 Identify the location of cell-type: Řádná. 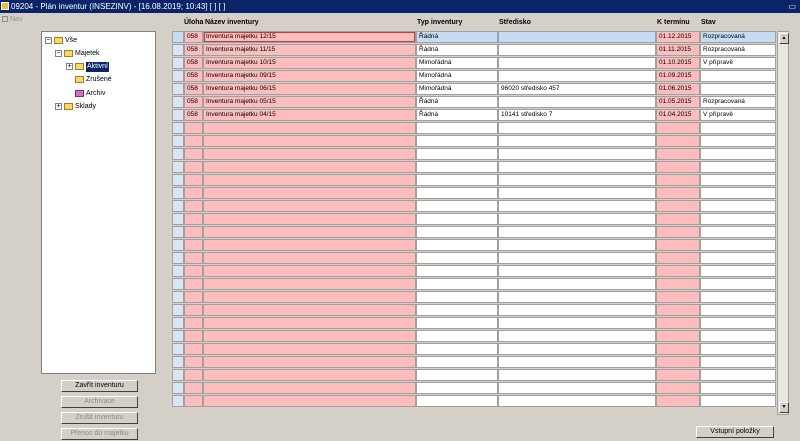
(457, 102).